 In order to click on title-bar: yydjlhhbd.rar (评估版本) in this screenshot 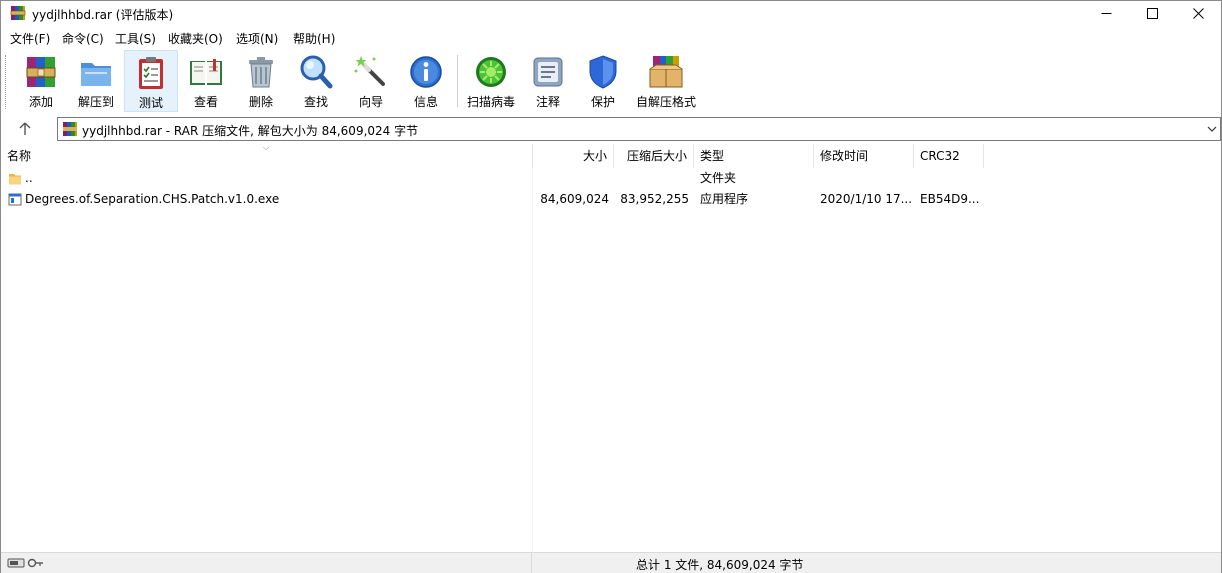, I will do `click(611, 13)`.